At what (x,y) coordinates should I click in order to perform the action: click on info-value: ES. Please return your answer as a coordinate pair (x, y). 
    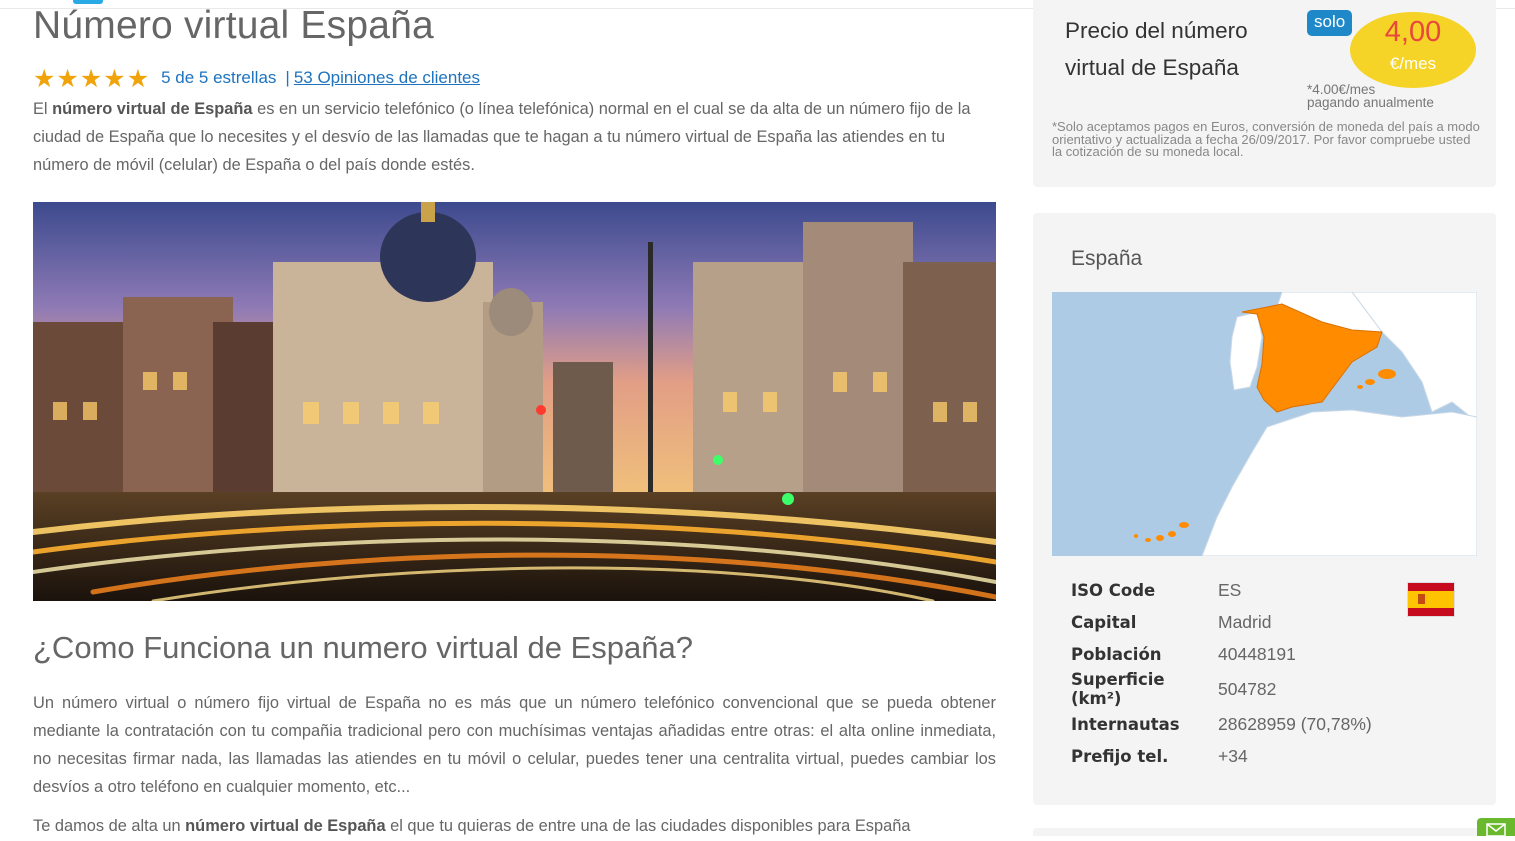
    Looking at the image, I should click on (1230, 589).